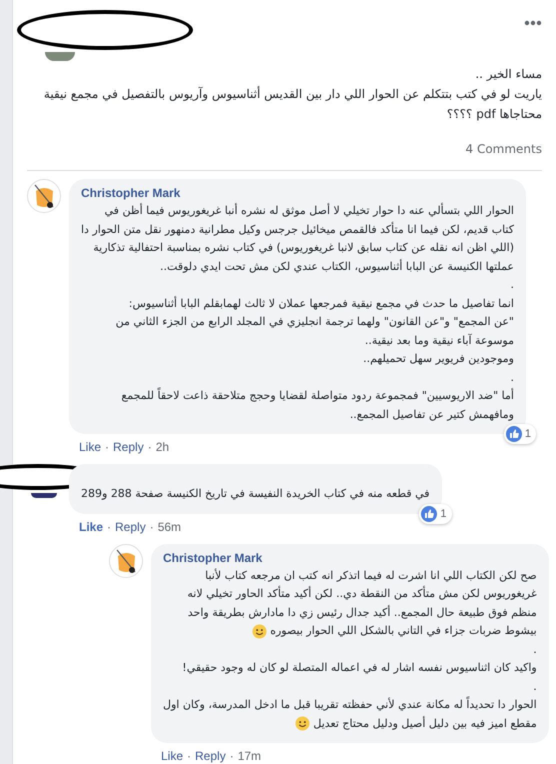  What do you see at coordinates (350, 704) in the screenshot?
I see `comment-text: الحوار دا تحديداً له مكانة عندي لأني حفظته تقريبا قبل ما ادخل المدرسة، وكان اول` at bounding box center [350, 704].